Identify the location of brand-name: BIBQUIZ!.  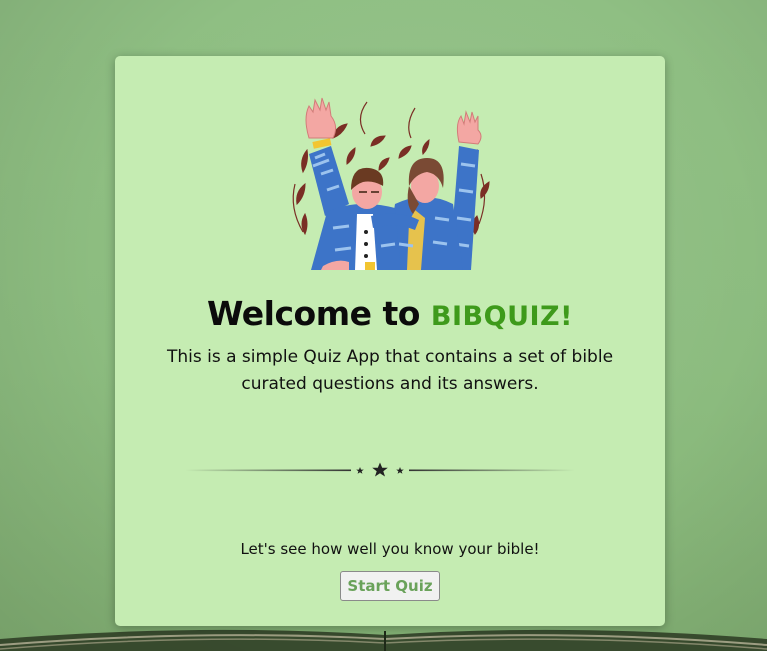
(501, 316).